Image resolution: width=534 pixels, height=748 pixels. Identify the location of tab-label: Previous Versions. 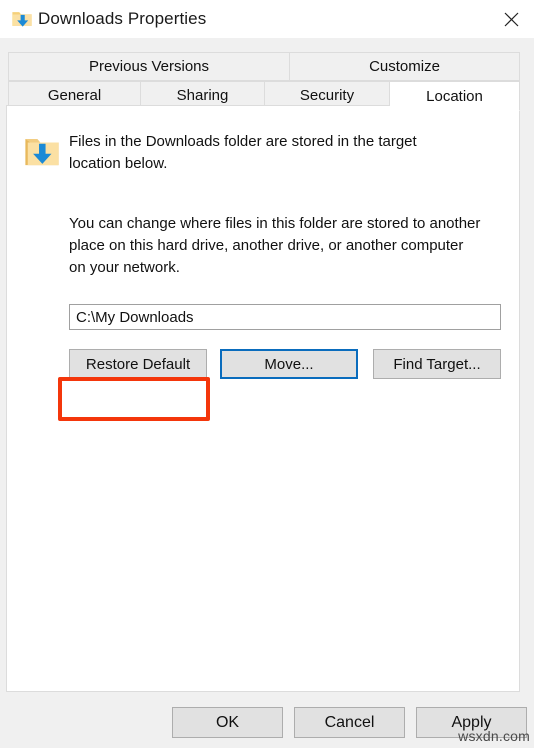
(149, 66).